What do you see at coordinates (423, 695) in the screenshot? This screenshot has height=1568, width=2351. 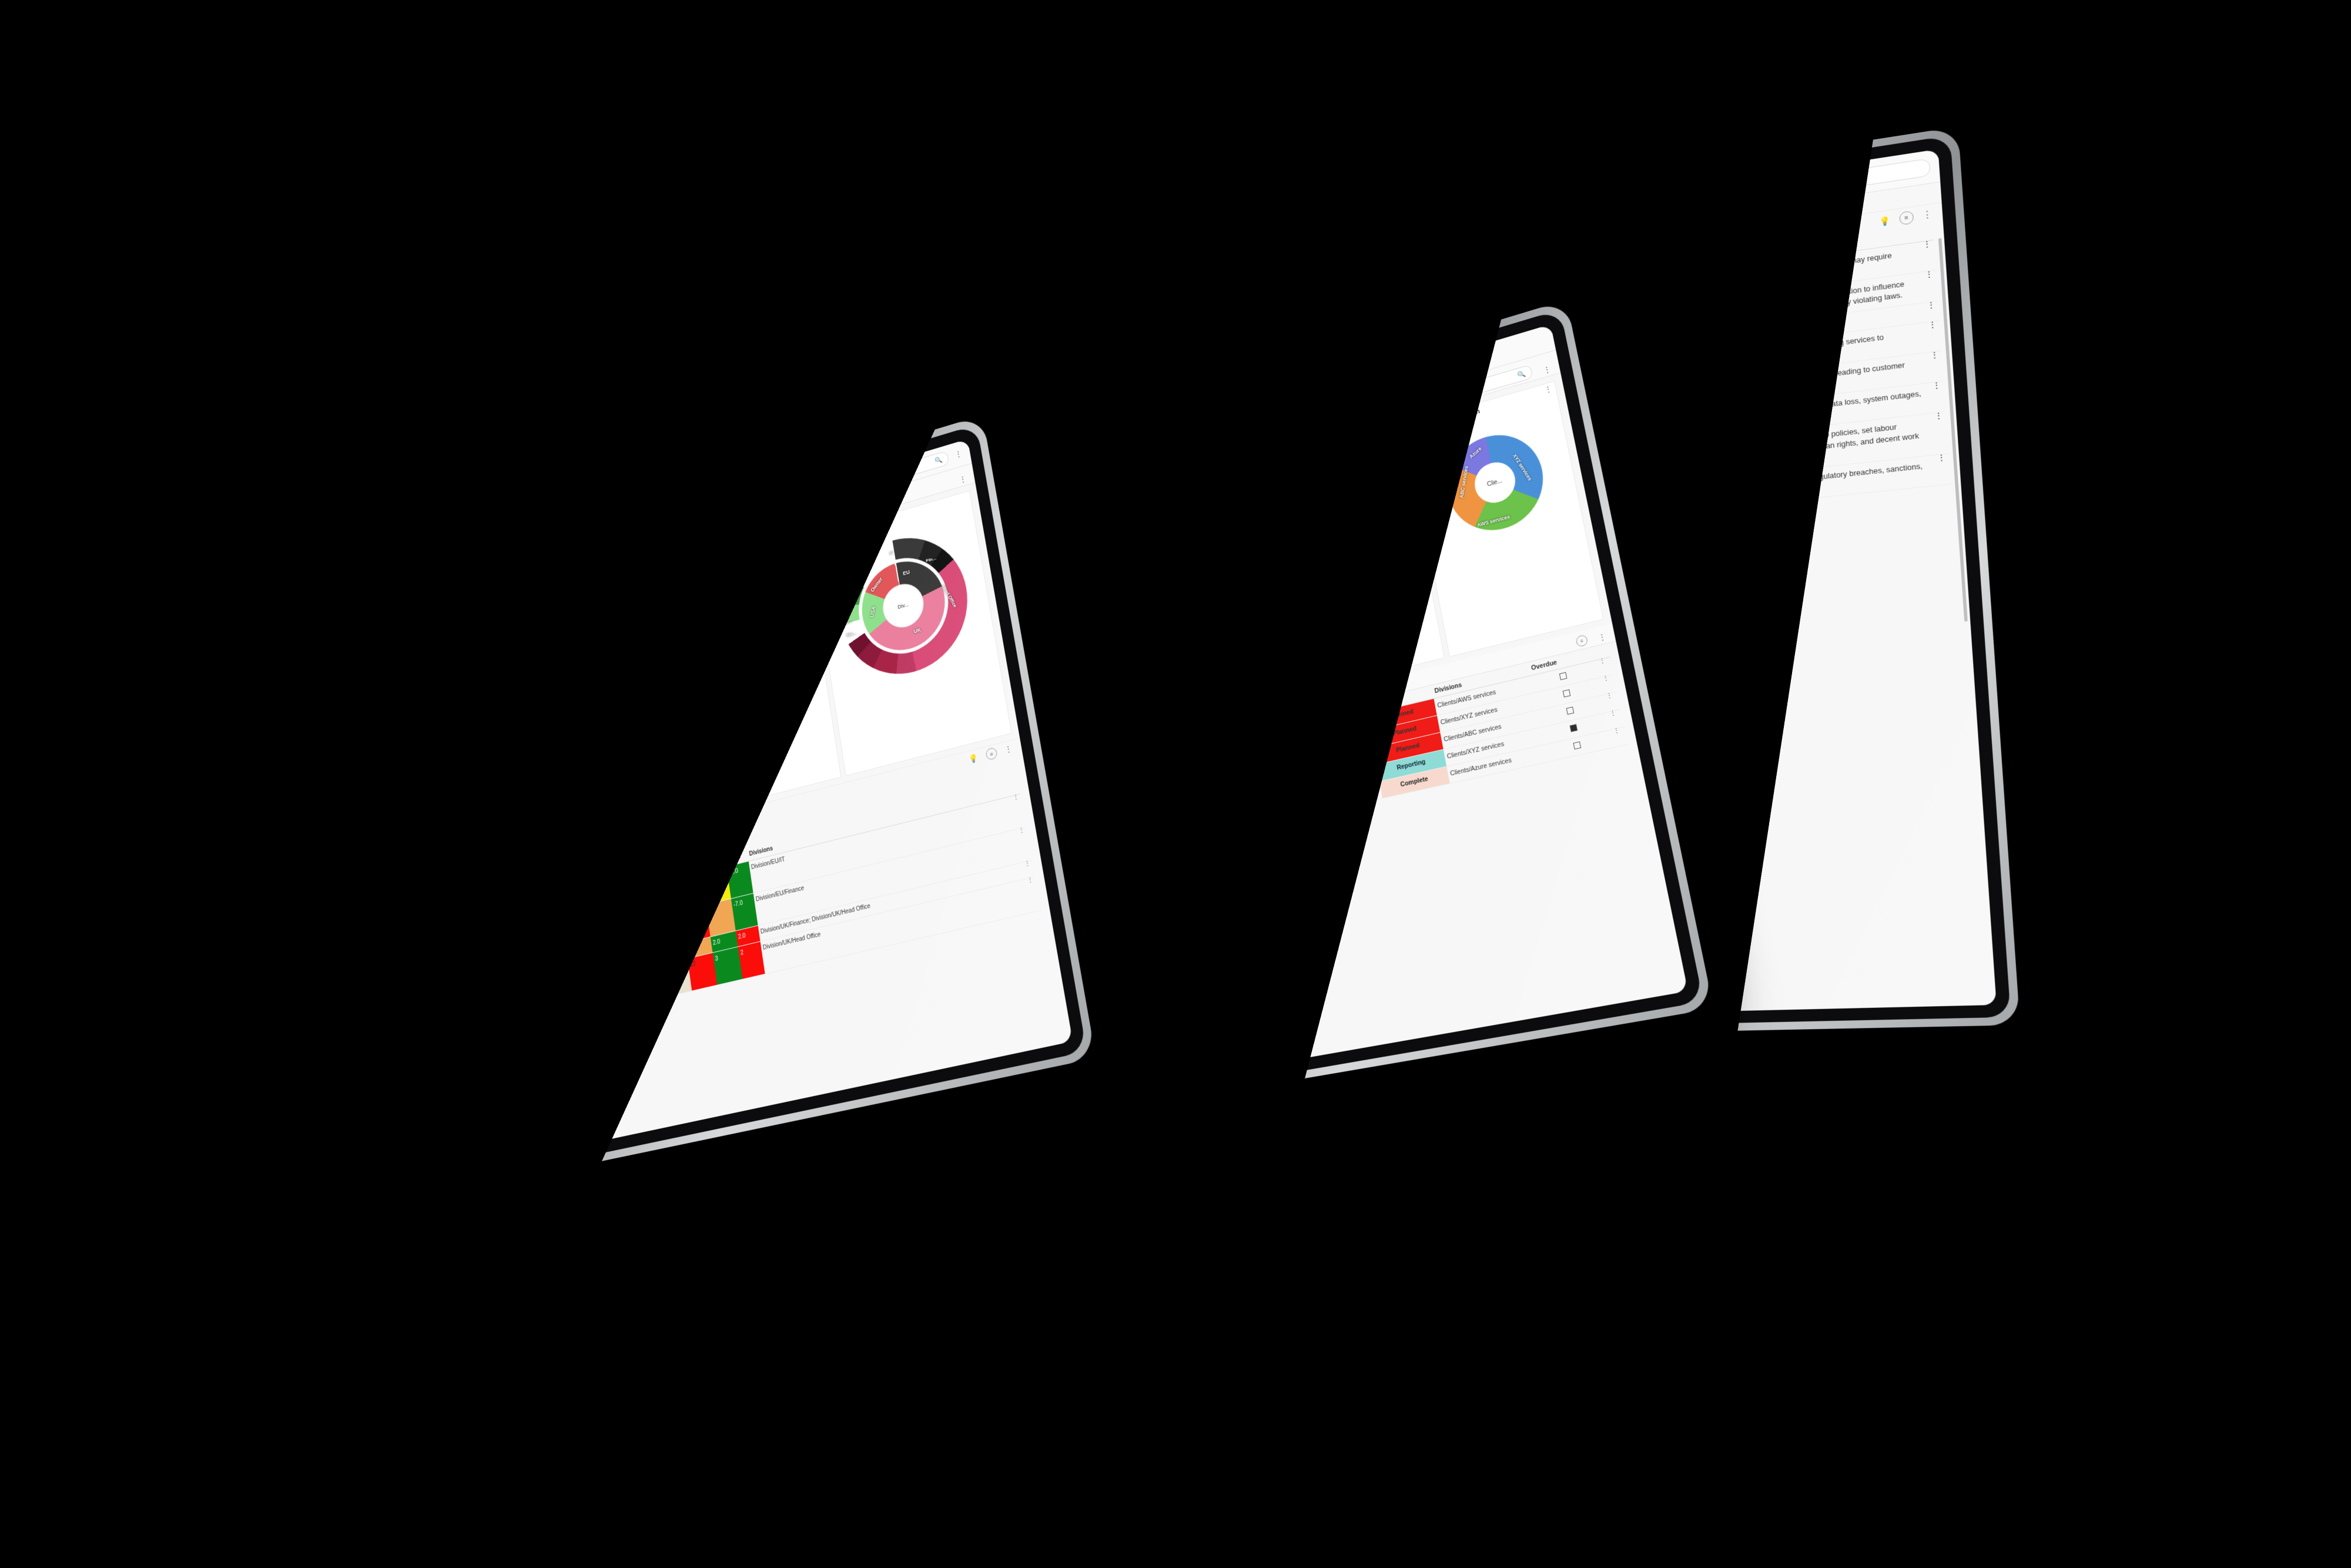 I see `inherent-point: 20` at bounding box center [423, 695].